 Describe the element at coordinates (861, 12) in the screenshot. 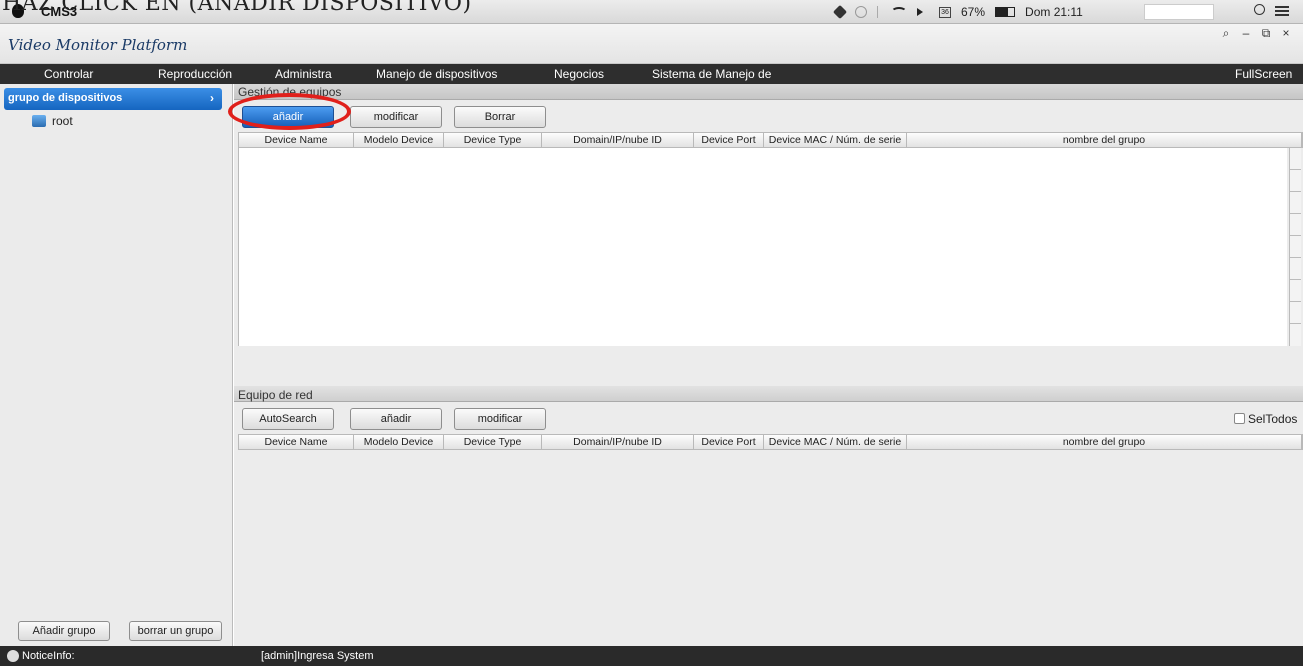

I see `time-machine-icon` at that location.